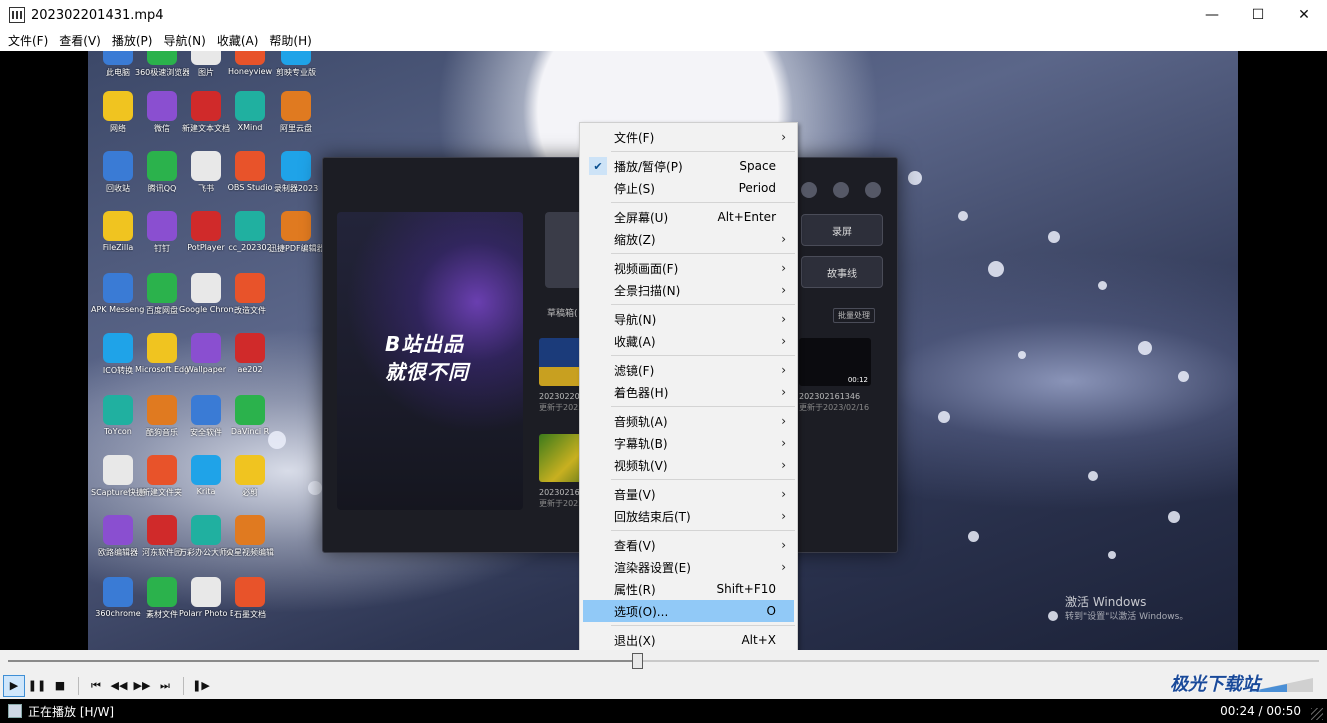  Describe the element at coordinates (688, 611) in the screenshot. I see `context-menu-item: 选项(O)... O` at that location.